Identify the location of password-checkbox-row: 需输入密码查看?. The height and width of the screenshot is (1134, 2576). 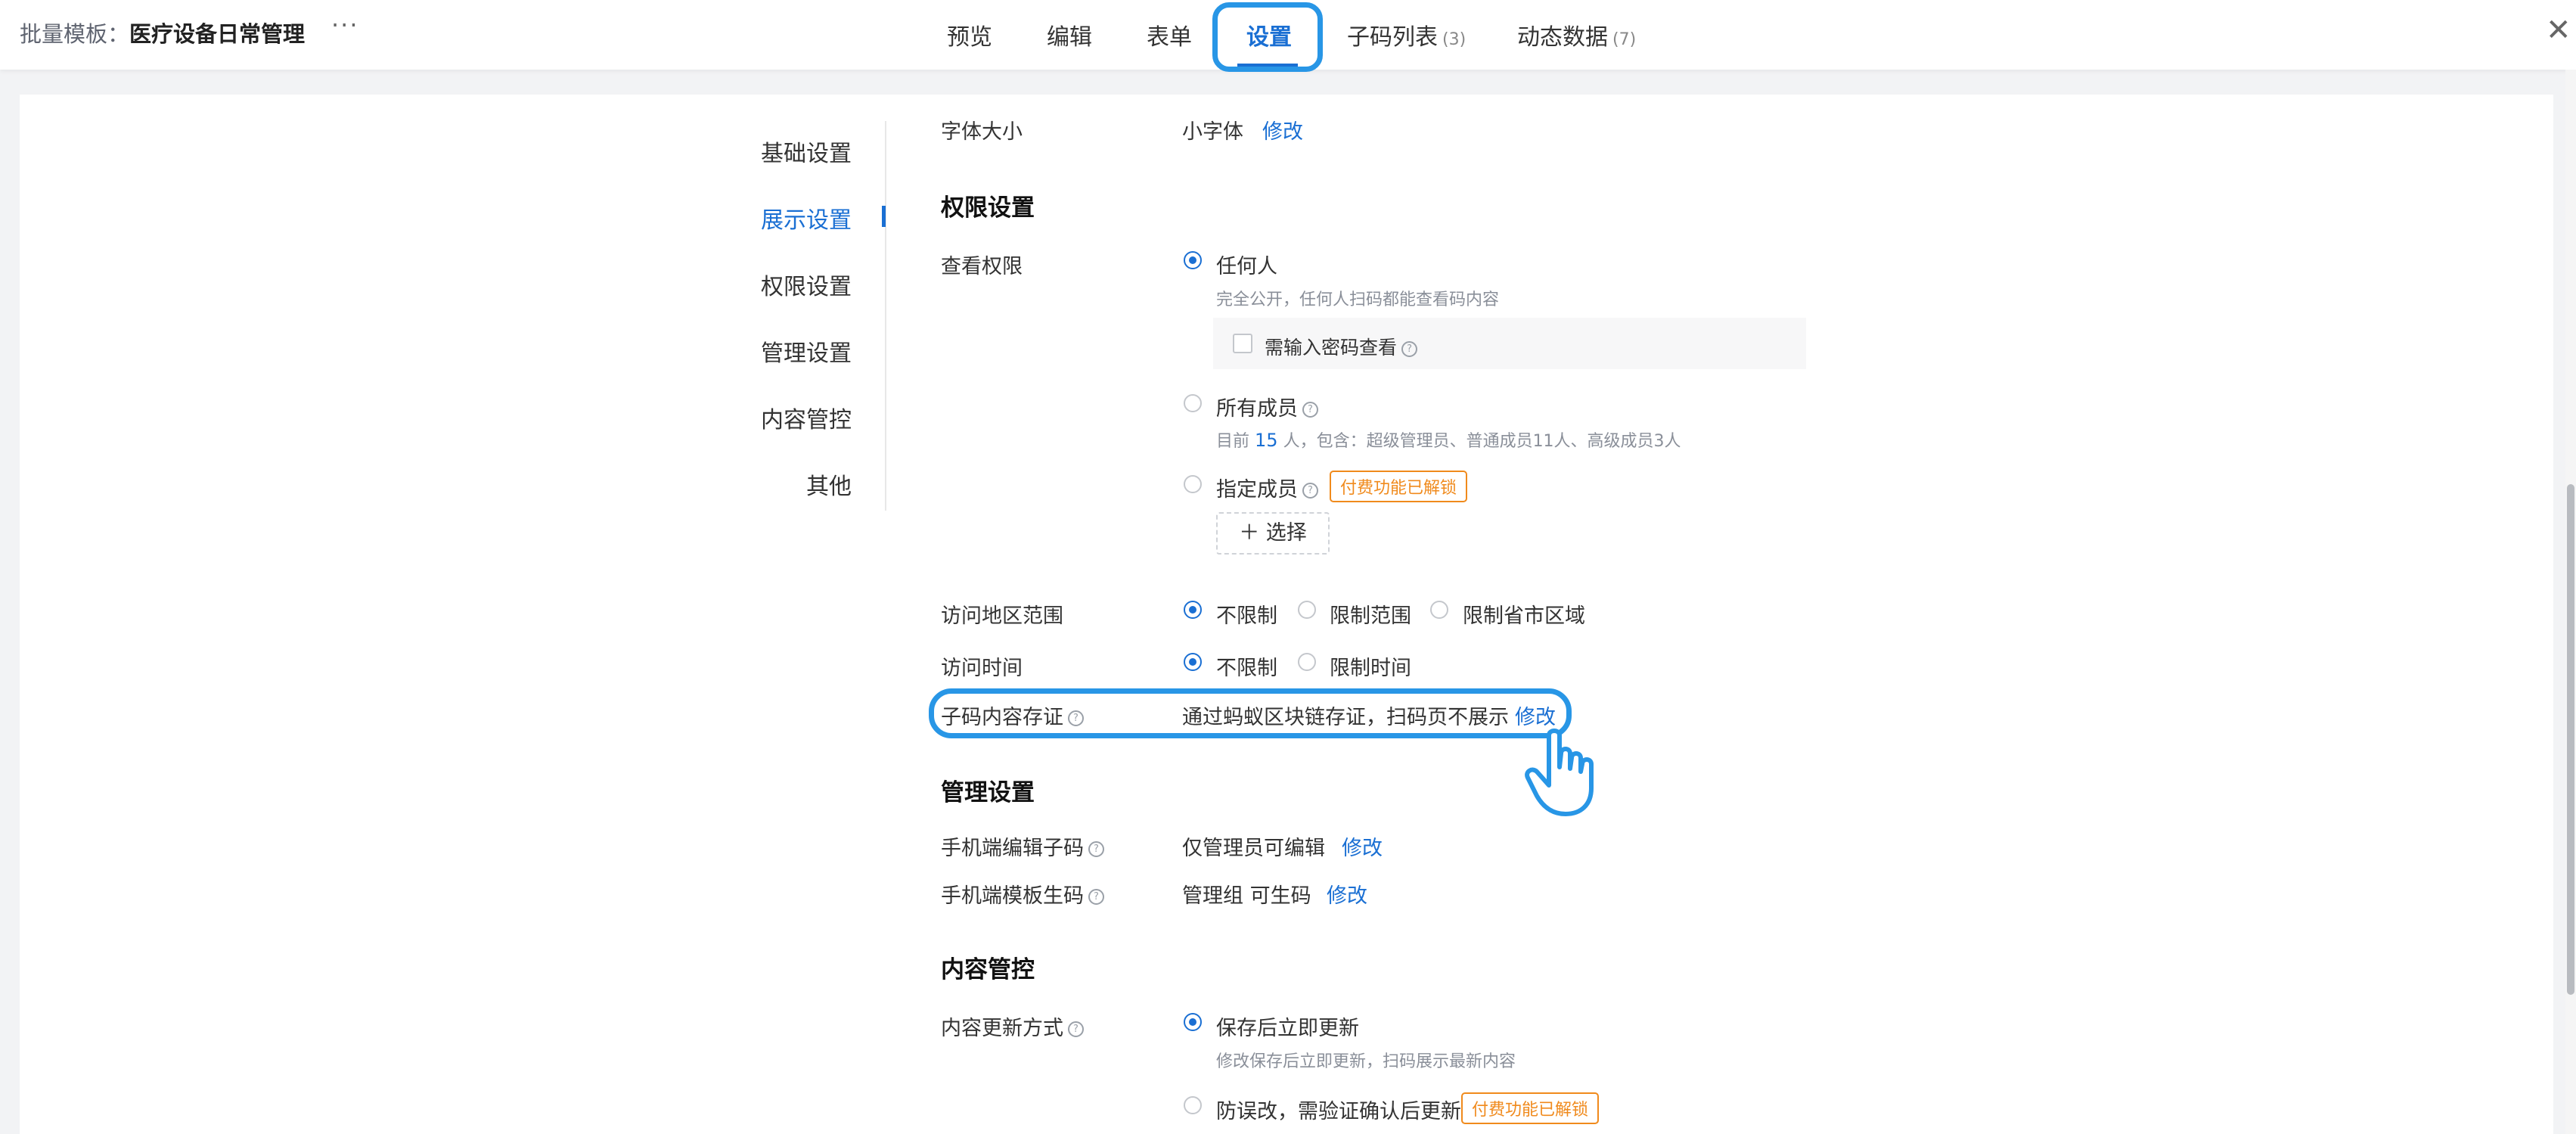
(1341, 347).